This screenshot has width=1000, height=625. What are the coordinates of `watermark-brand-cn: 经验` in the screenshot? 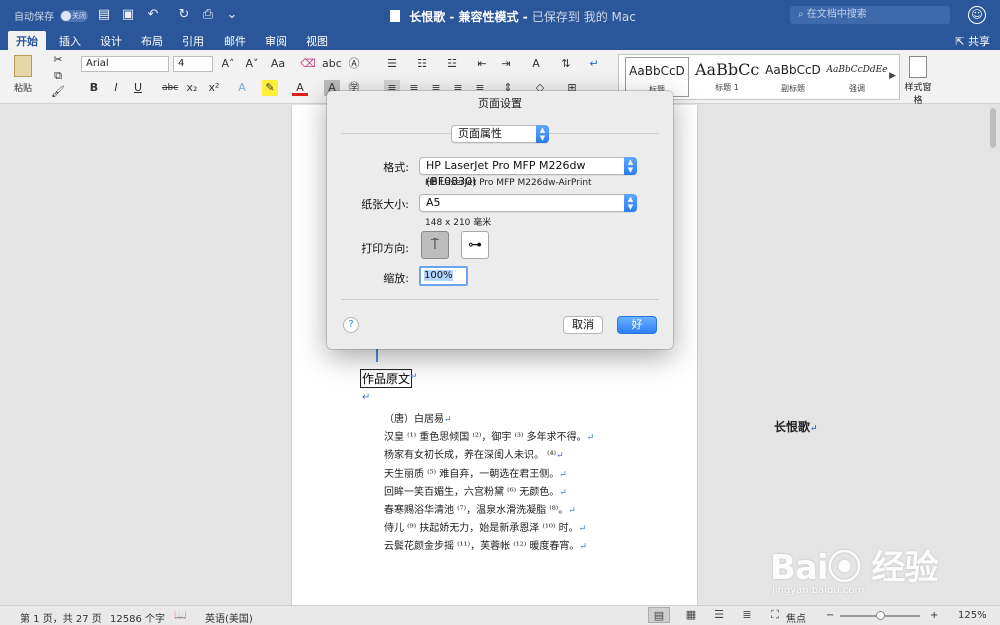 It's located at (904, 568).